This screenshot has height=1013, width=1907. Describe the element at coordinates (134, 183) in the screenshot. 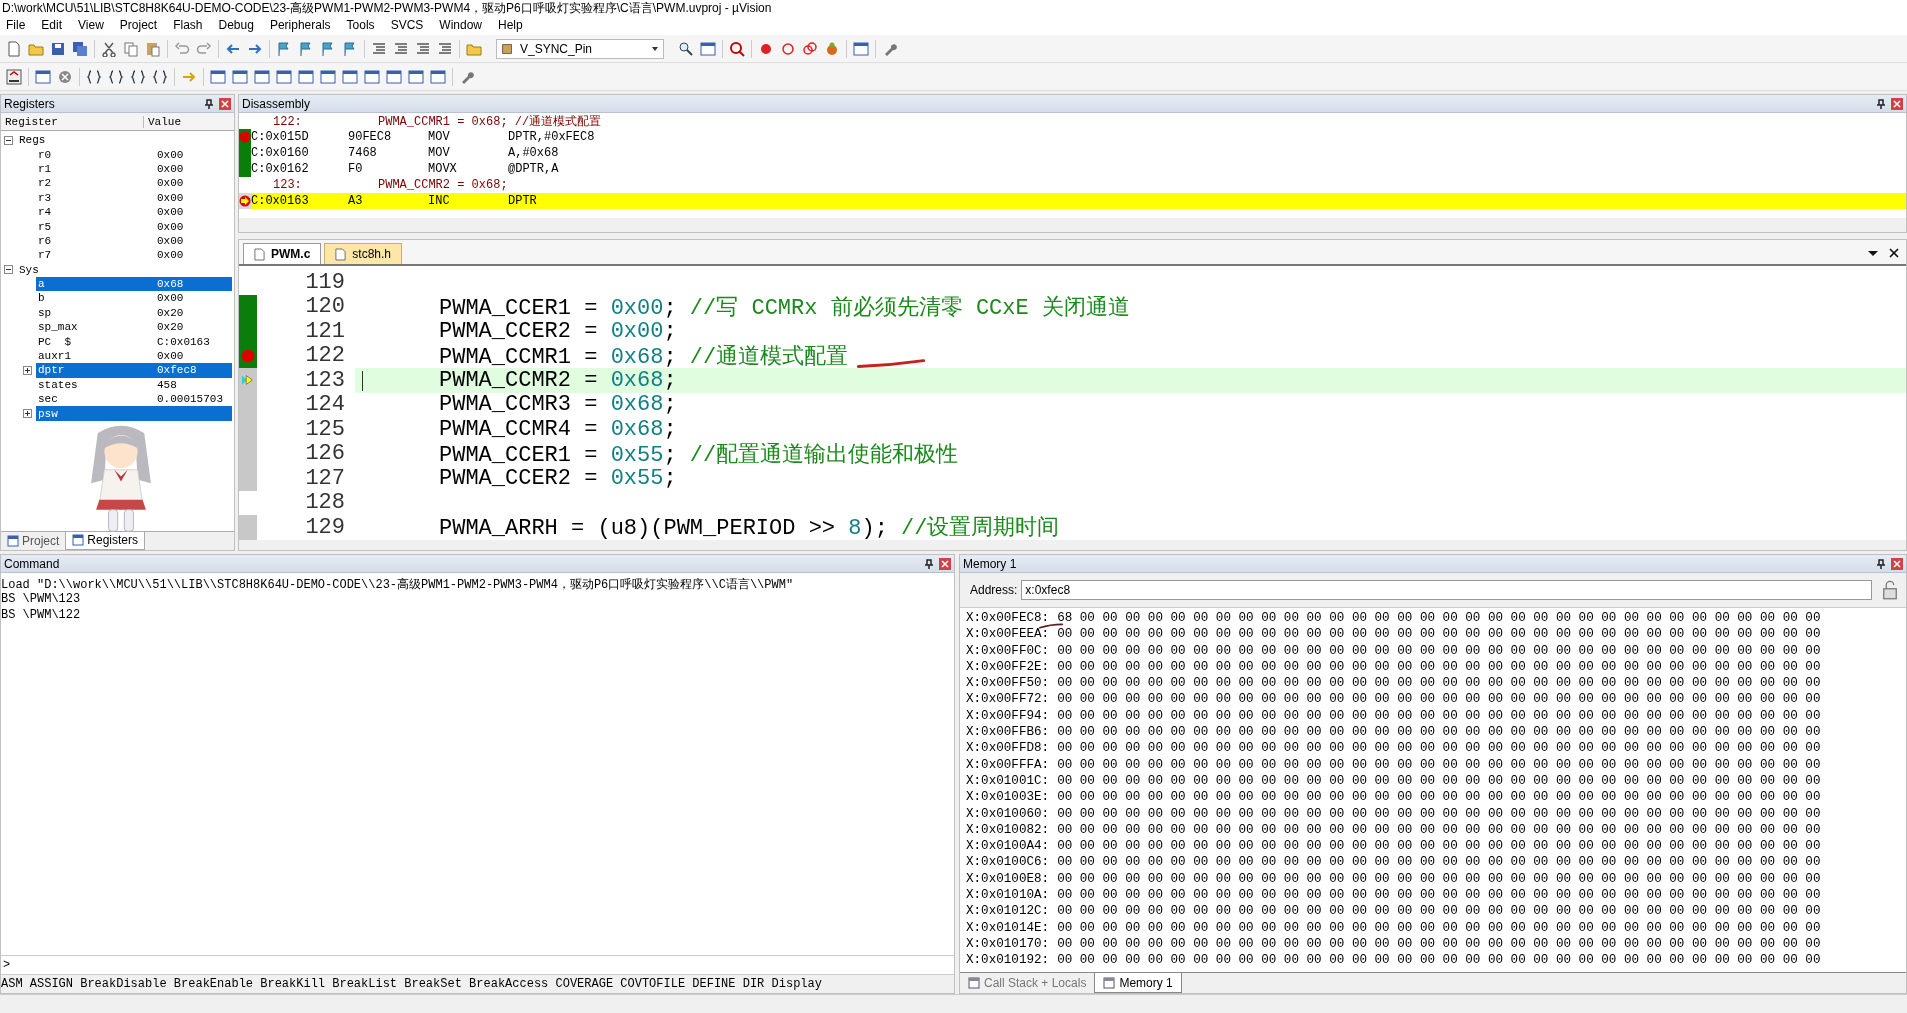

I see `register-row: r2 0x00` at that location.